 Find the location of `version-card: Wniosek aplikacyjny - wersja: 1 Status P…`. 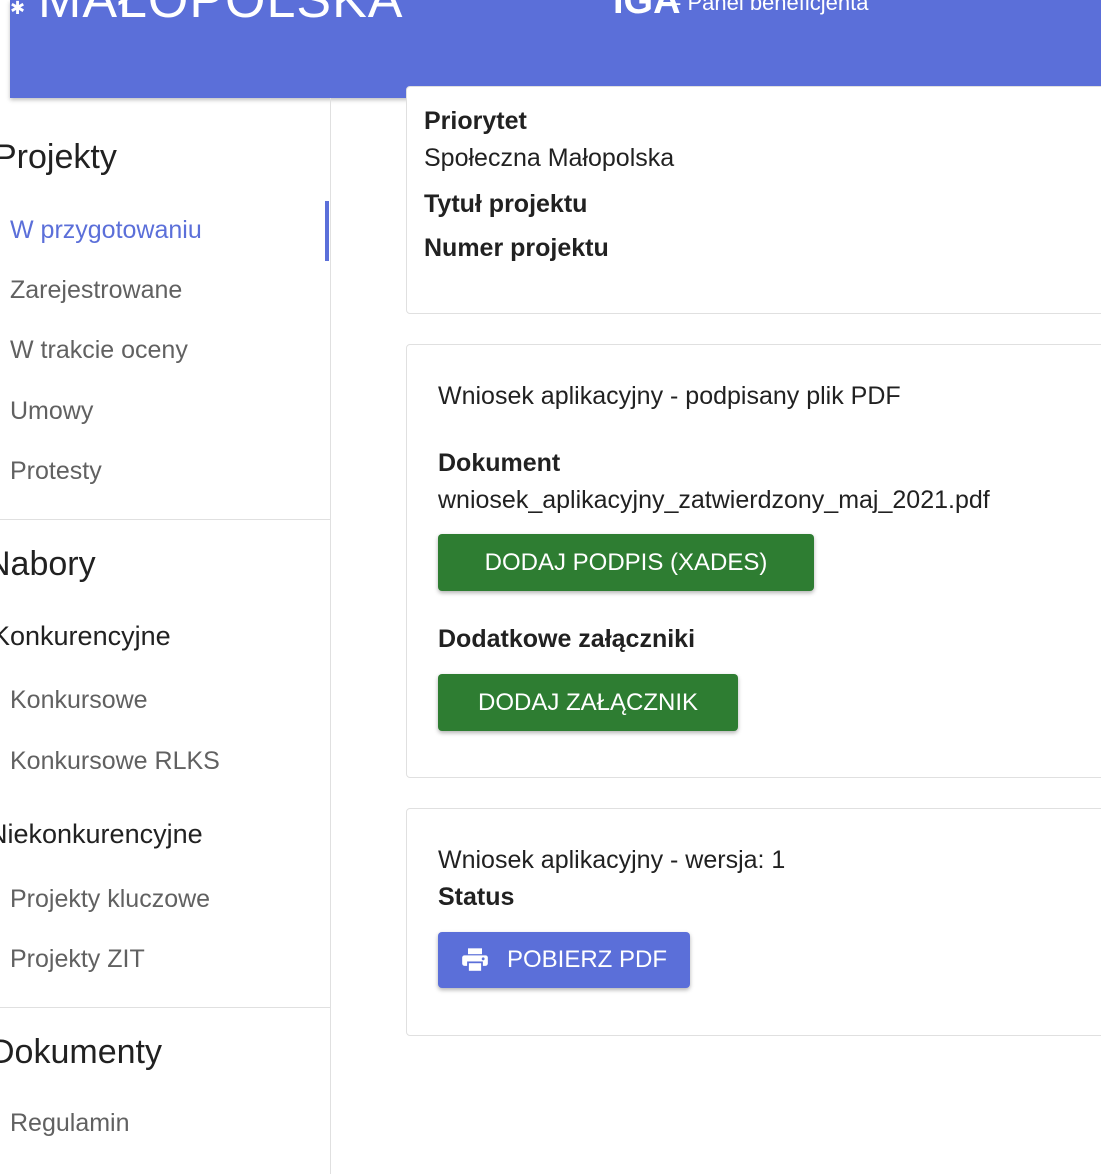

version-card: Wniosek aplikacyjny - wersja: 1 Status P… is located at coordinates (753, 922).